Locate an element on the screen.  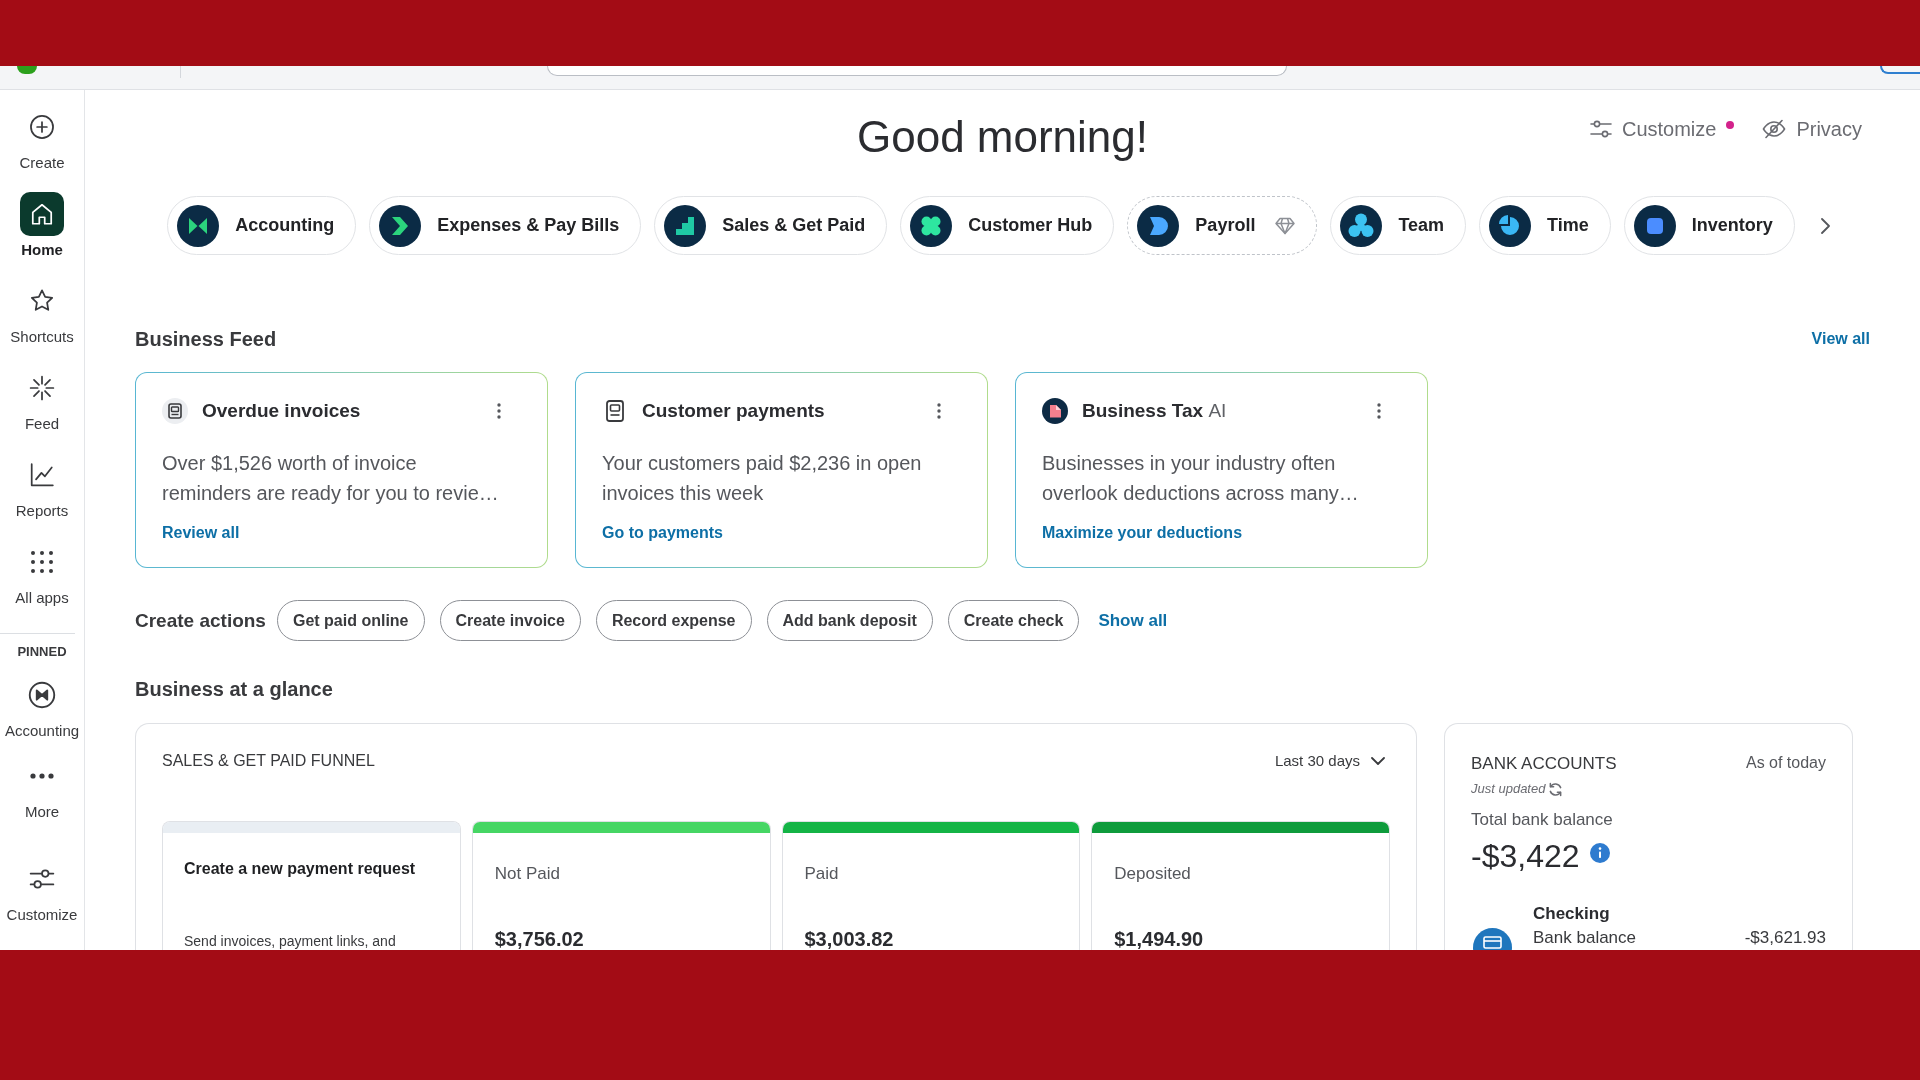
total-amount: -$3,422 is located at coordinates (1525, 856).